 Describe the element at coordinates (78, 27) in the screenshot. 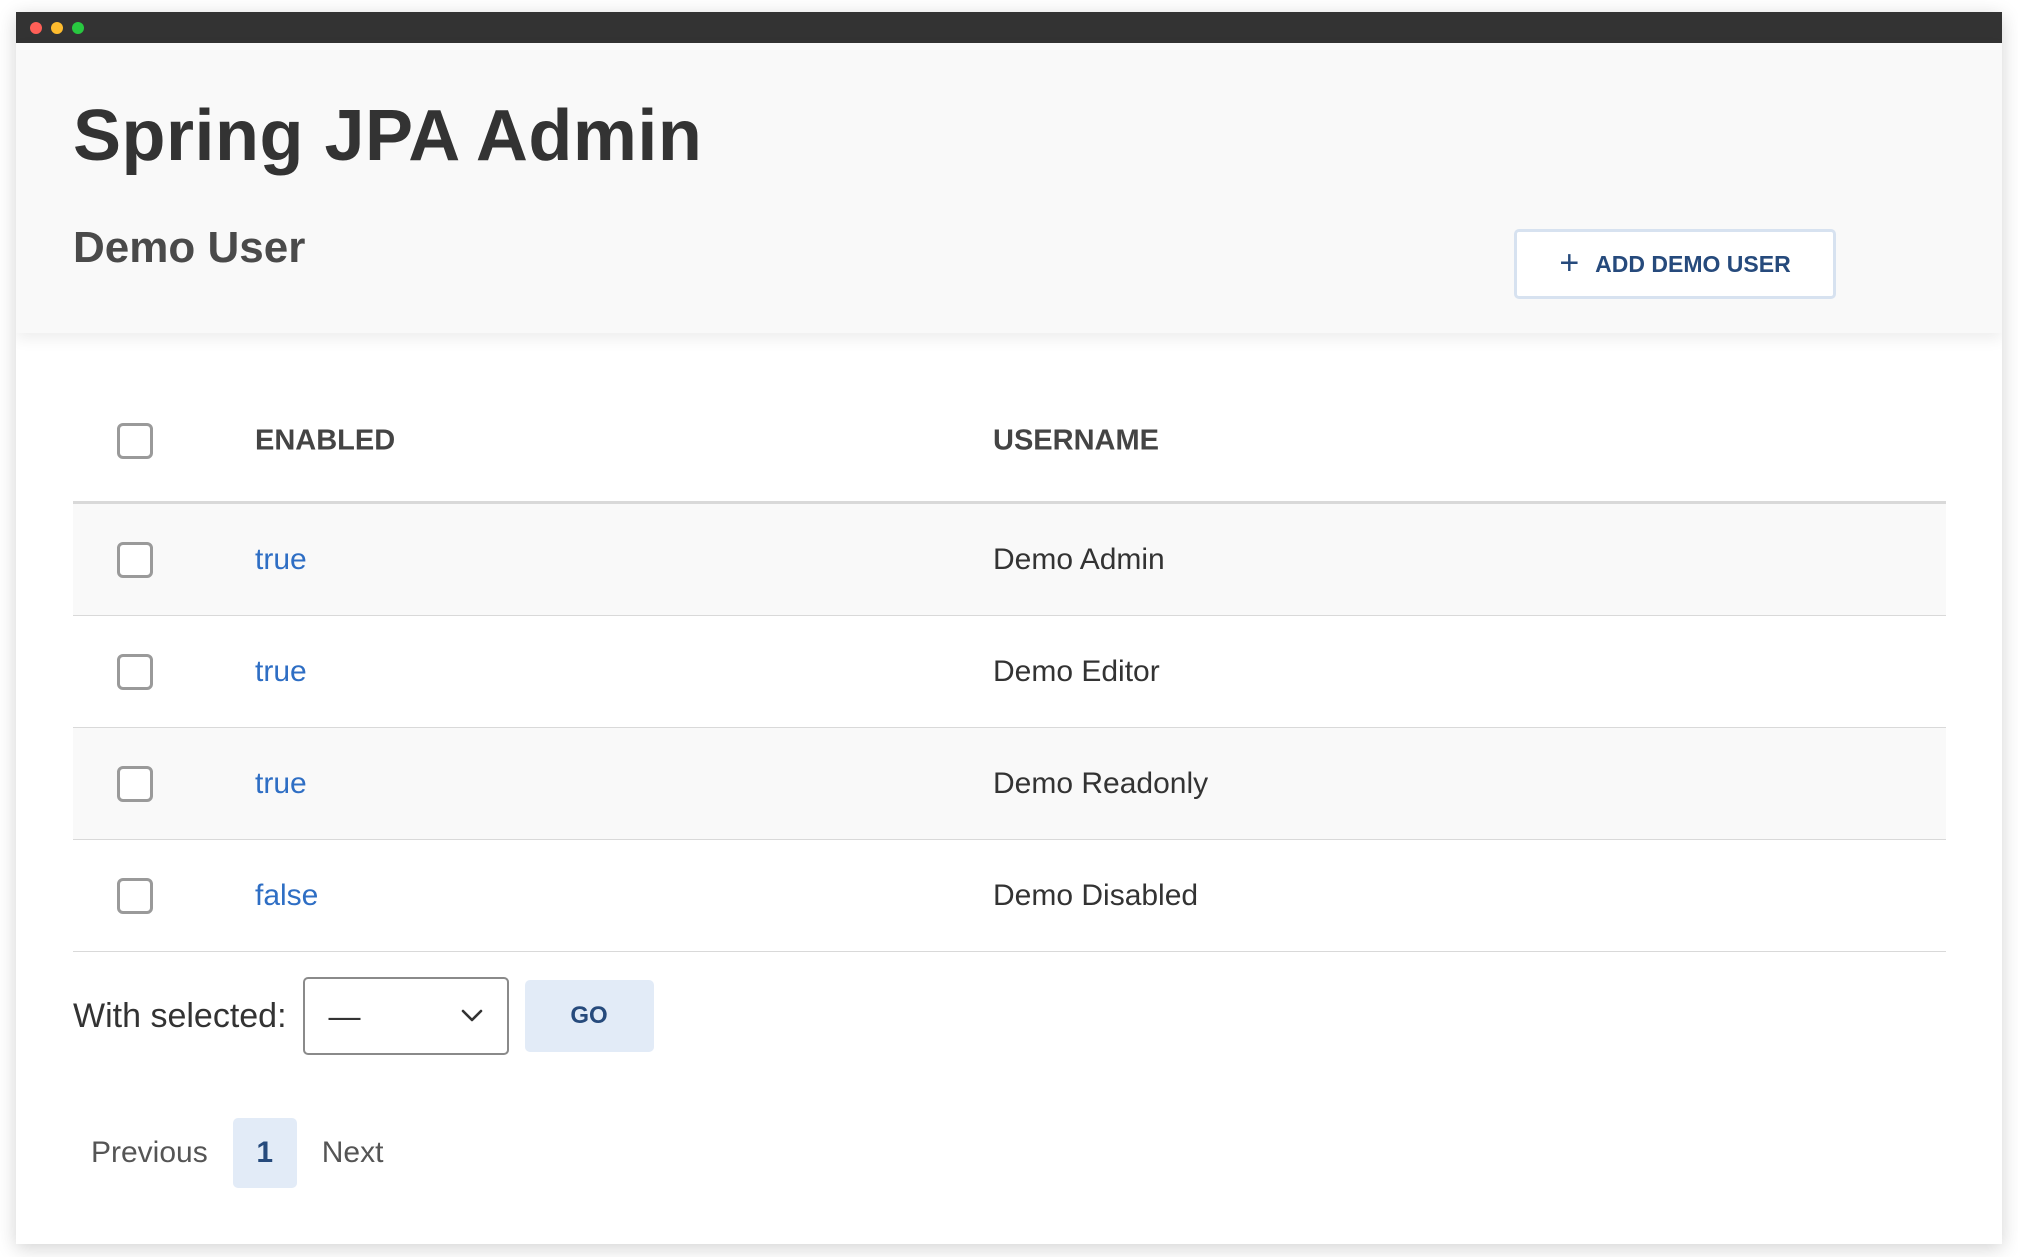

I see `maximize-window-dot` at that location.